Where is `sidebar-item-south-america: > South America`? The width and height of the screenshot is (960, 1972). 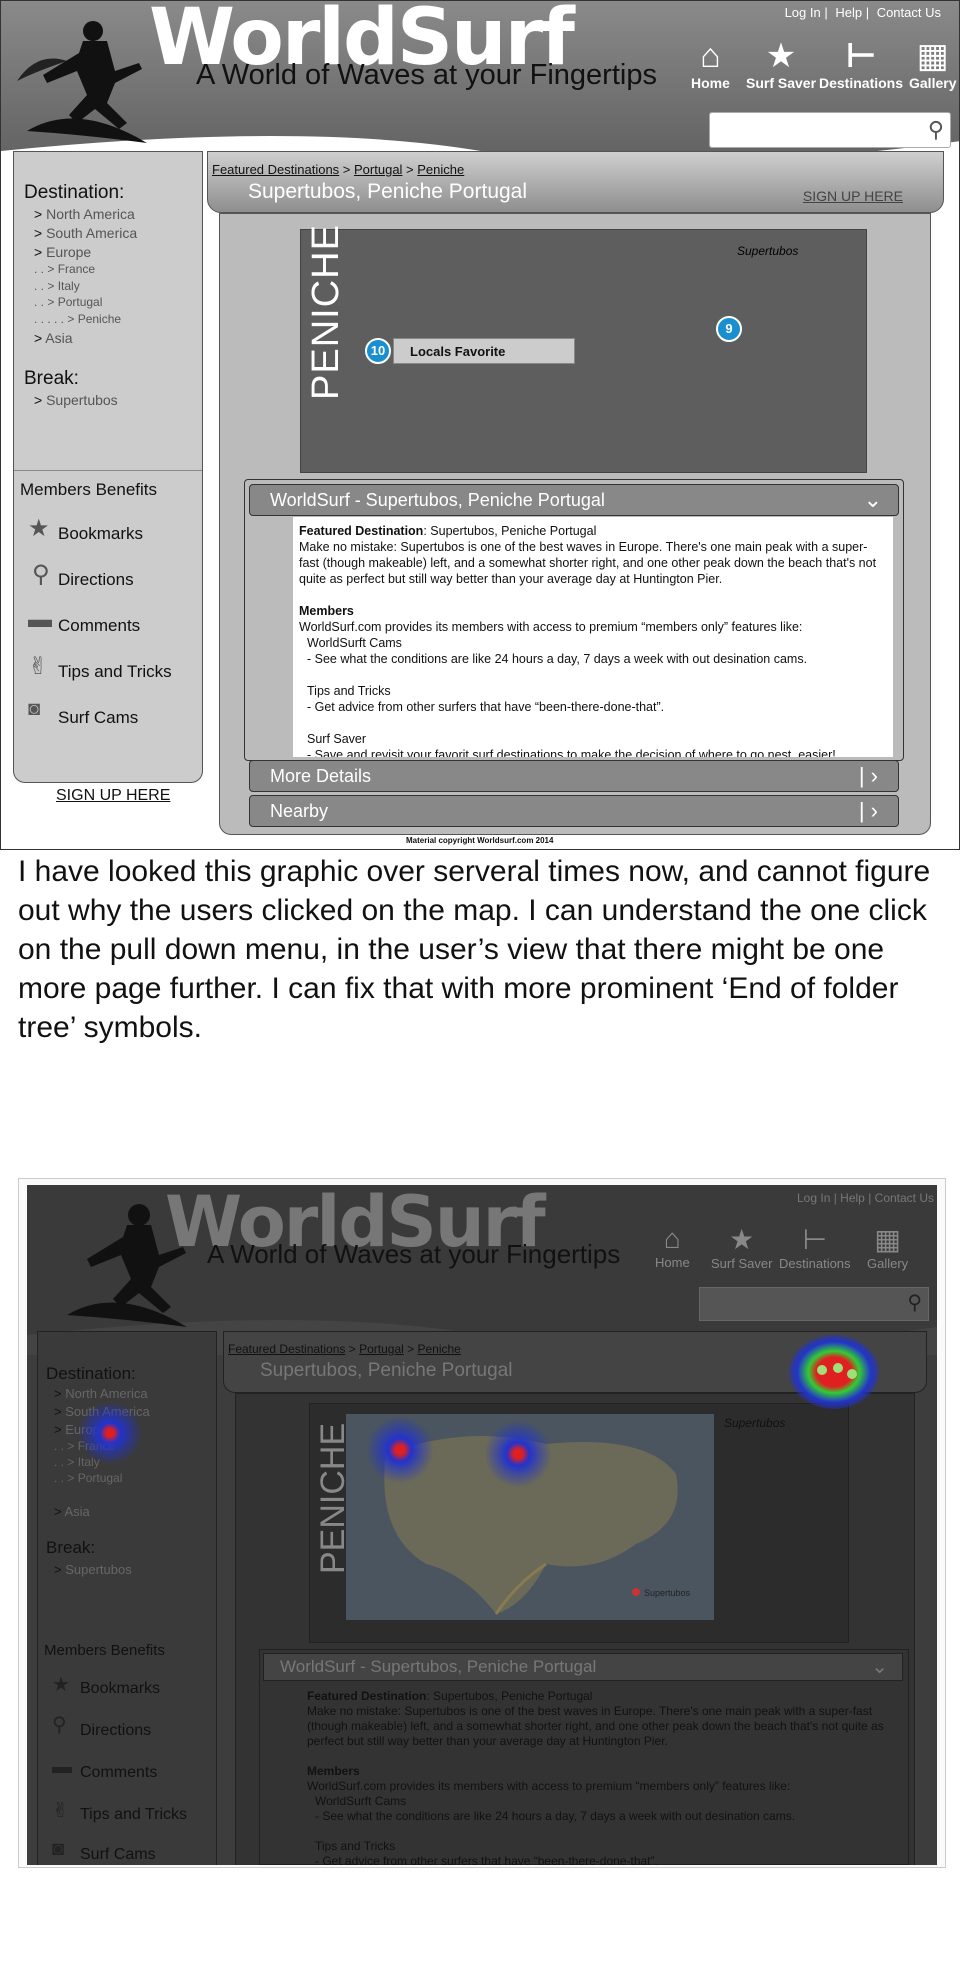
sidebar-item-south-america: > South America is located at coordinates (85, 233).